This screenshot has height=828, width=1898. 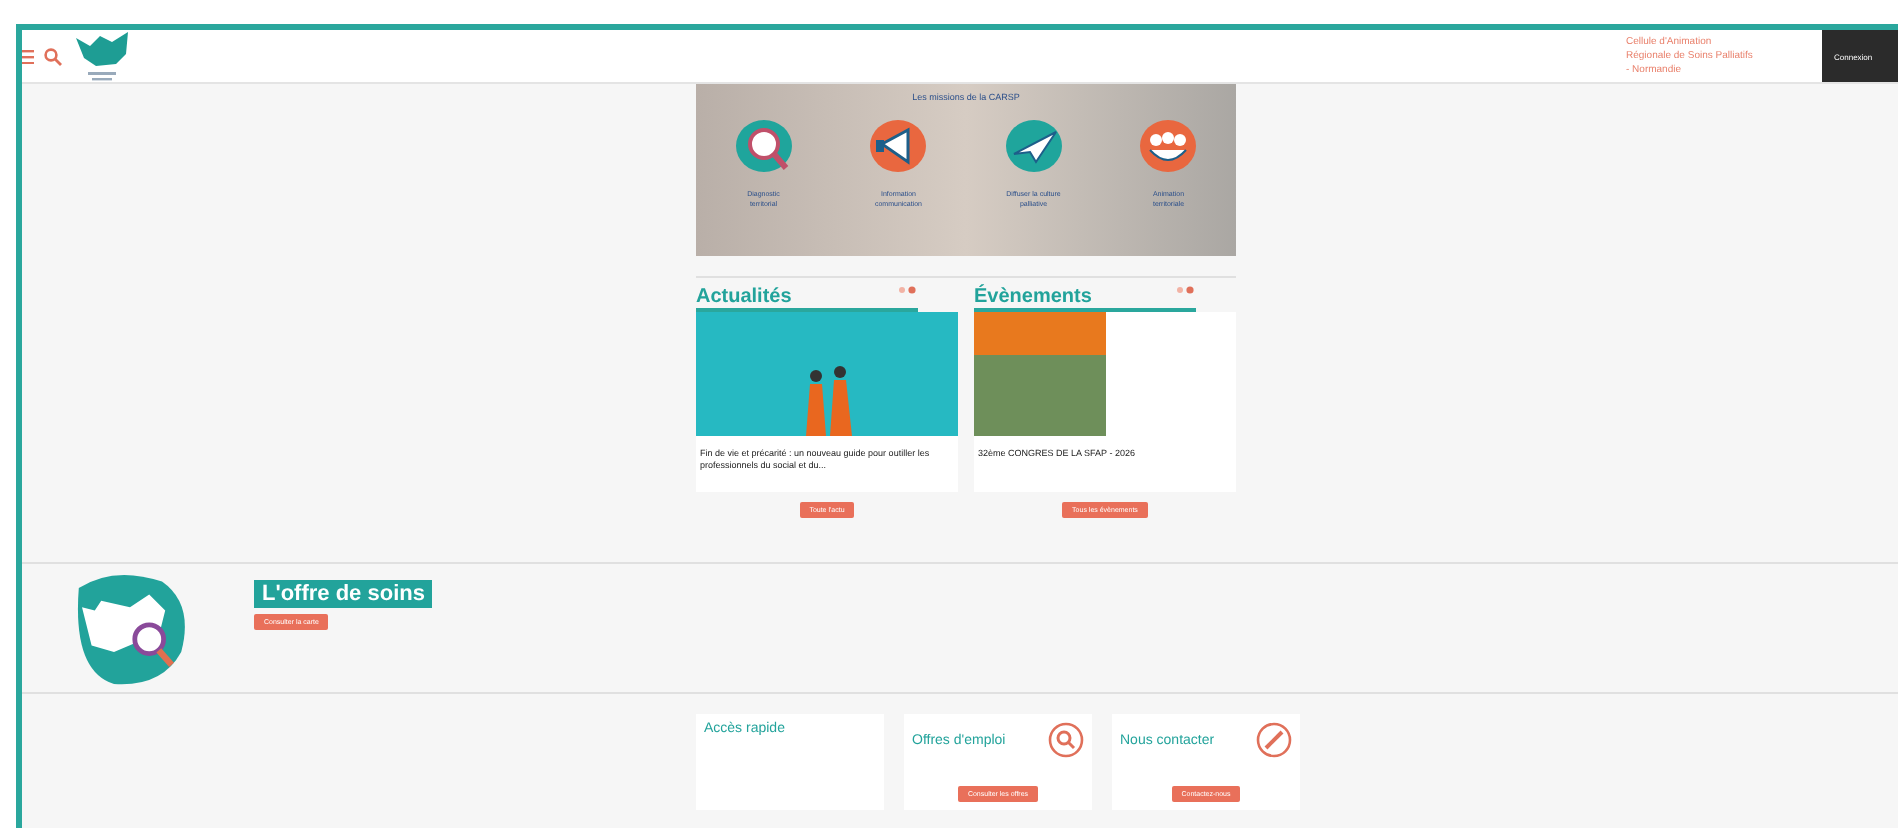 I want to click on pencil-icon, so click(x=1274, y=740).